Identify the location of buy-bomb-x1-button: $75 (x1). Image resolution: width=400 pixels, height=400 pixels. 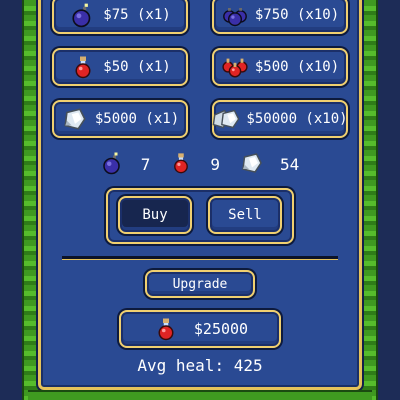
(120, 17).